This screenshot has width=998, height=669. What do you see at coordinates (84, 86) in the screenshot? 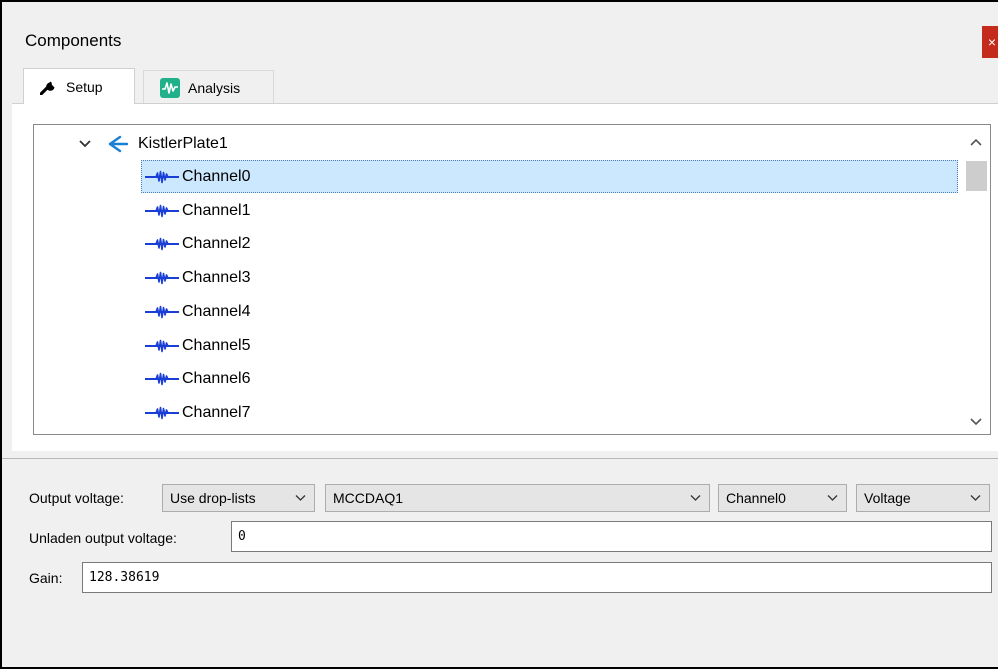
I see `tab-setup-label: Setup` at bounding box center [84, 86].